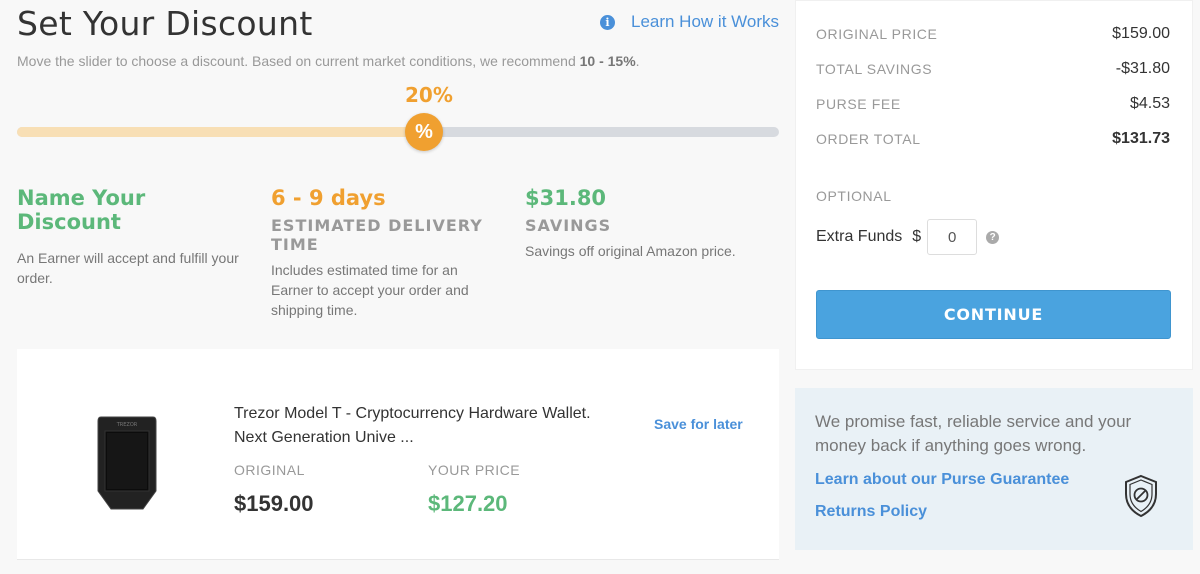 This screenshot has height=574, width=1200. I want to click on recommended-range: 10 - 15%, so click(607, 61).